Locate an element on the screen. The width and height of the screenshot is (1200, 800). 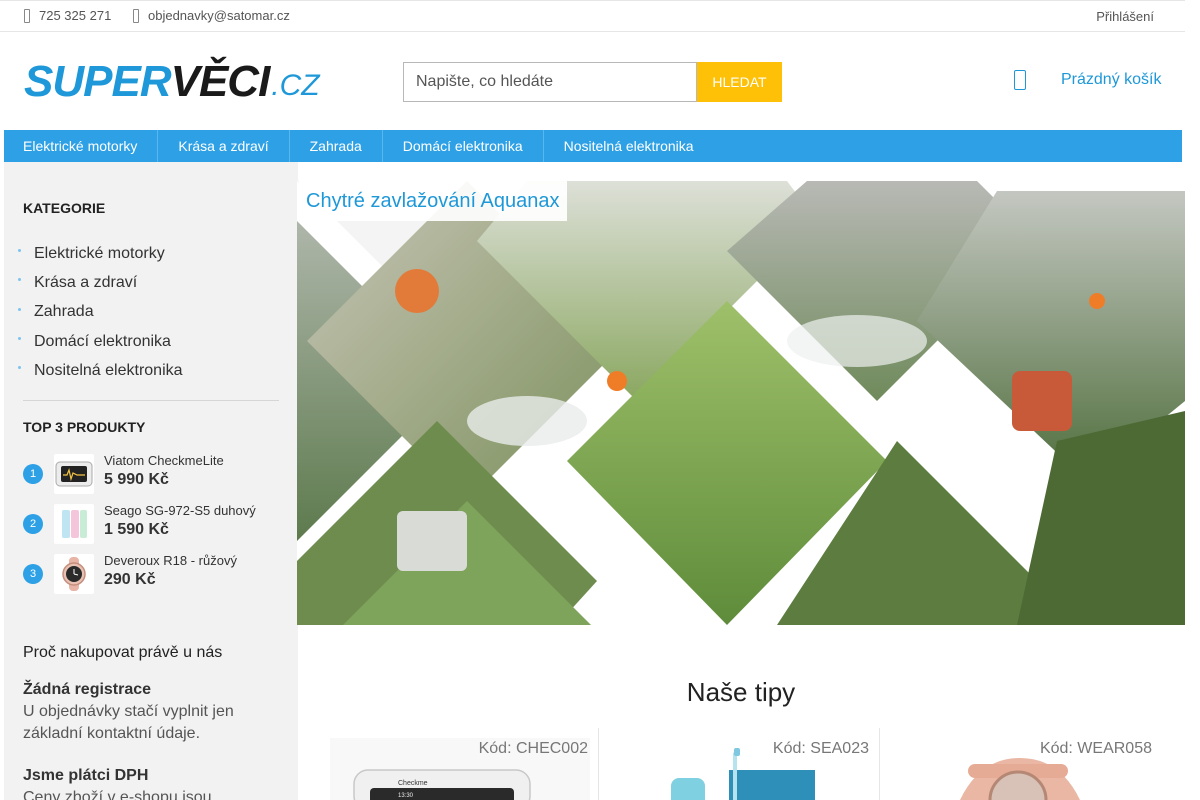
top-product-2: 2 Seago SG-972-S5 duhový 1 590 Kč is located at coordinates (152, 524).